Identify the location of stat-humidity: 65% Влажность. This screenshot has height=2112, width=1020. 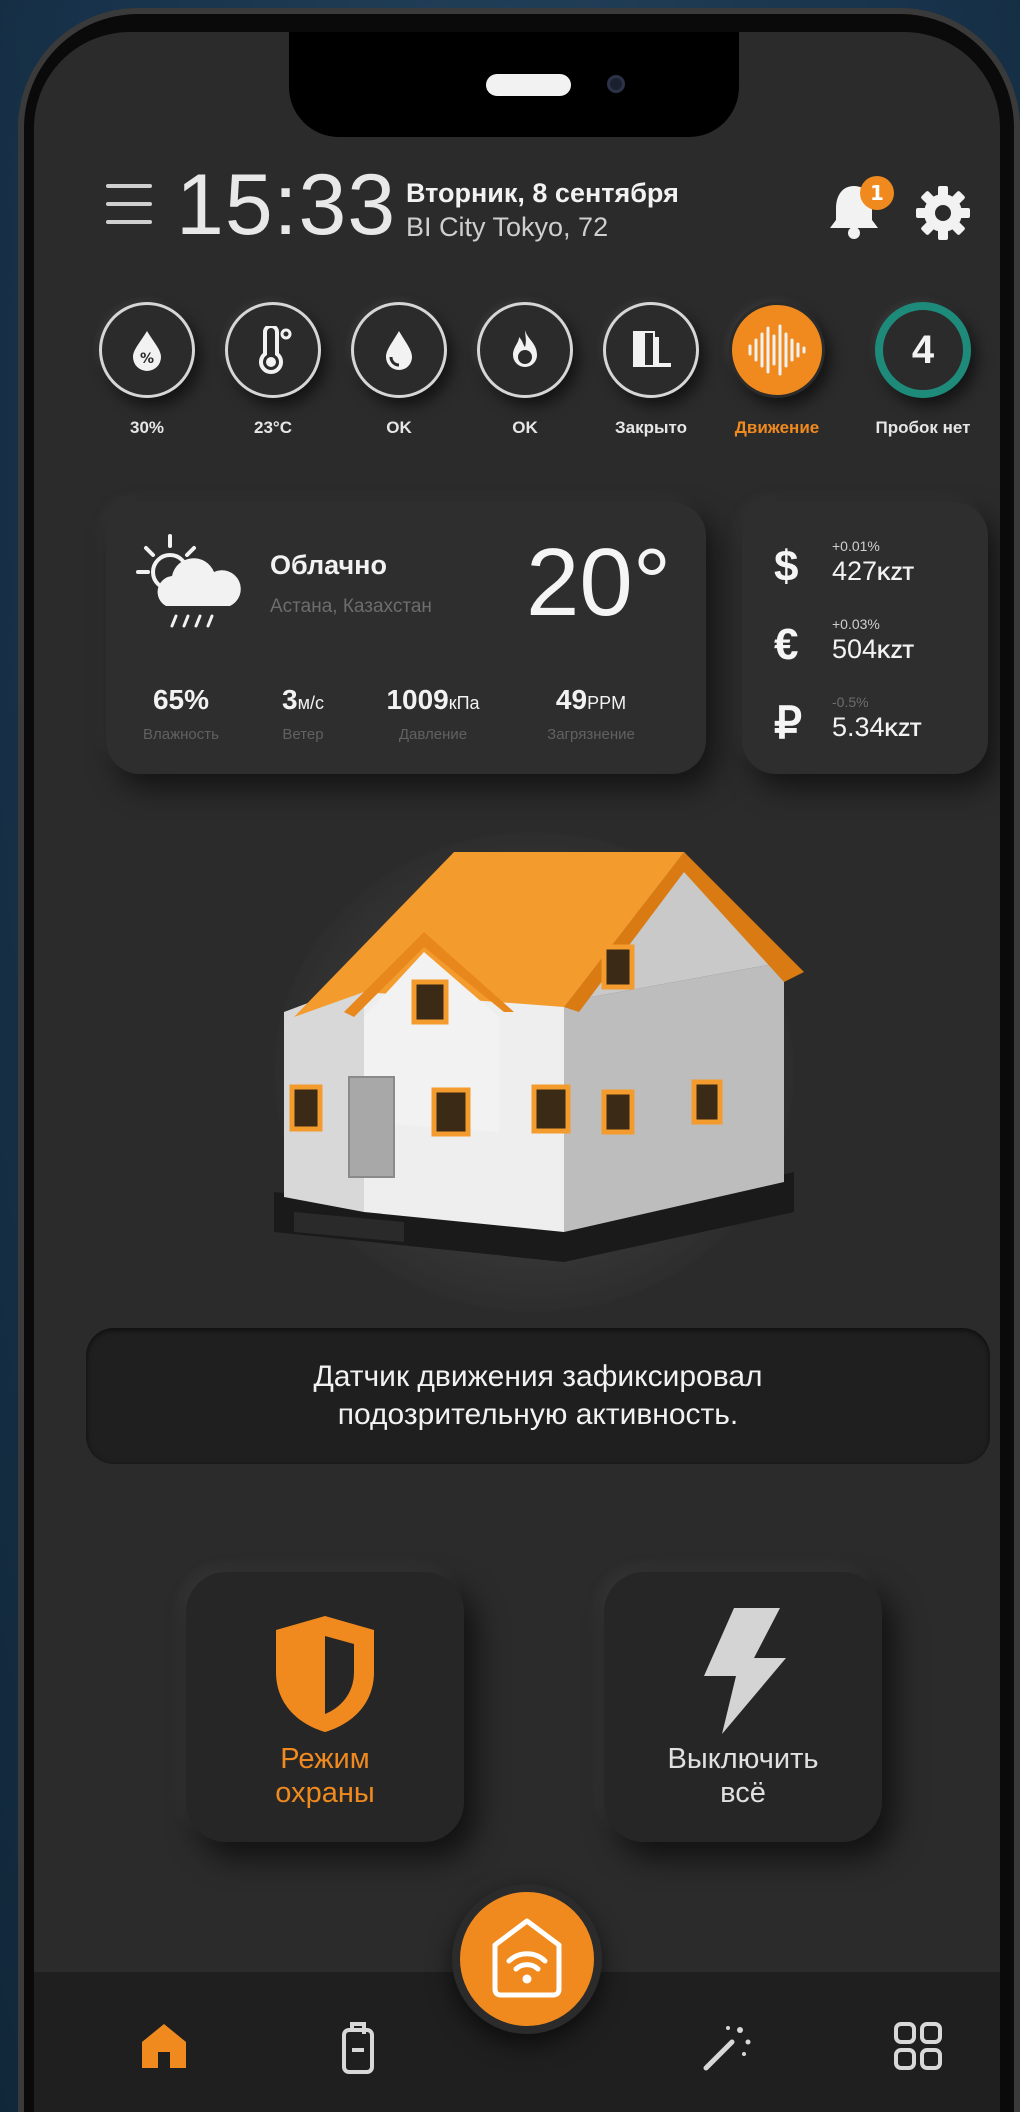
(181, 713).